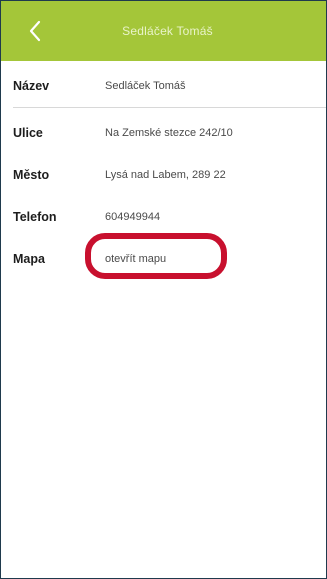 Image resolution: width=327 pixels, height=579 pixels. I want to click on page-title: Sedláček Tomáš, so click(167, 31).